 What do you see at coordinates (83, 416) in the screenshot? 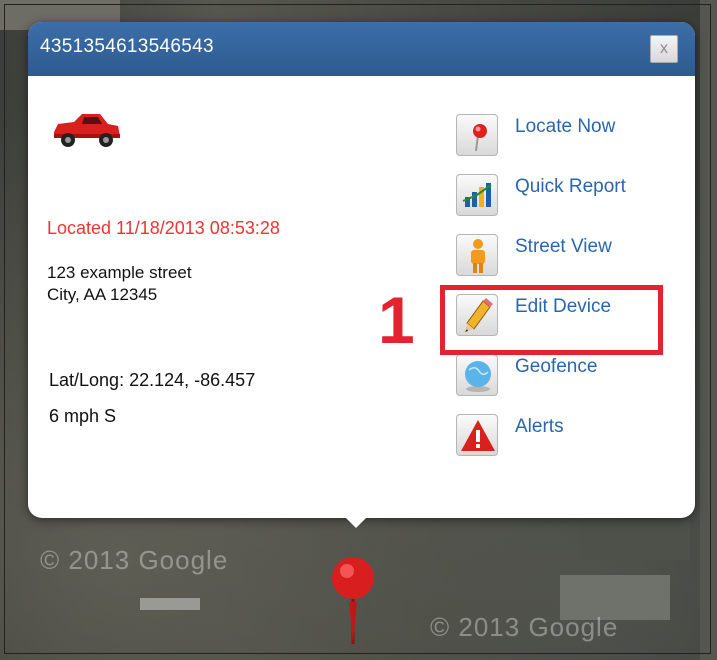
I see `speed-heading: 6 mph S` at bounding box center [83, 416].